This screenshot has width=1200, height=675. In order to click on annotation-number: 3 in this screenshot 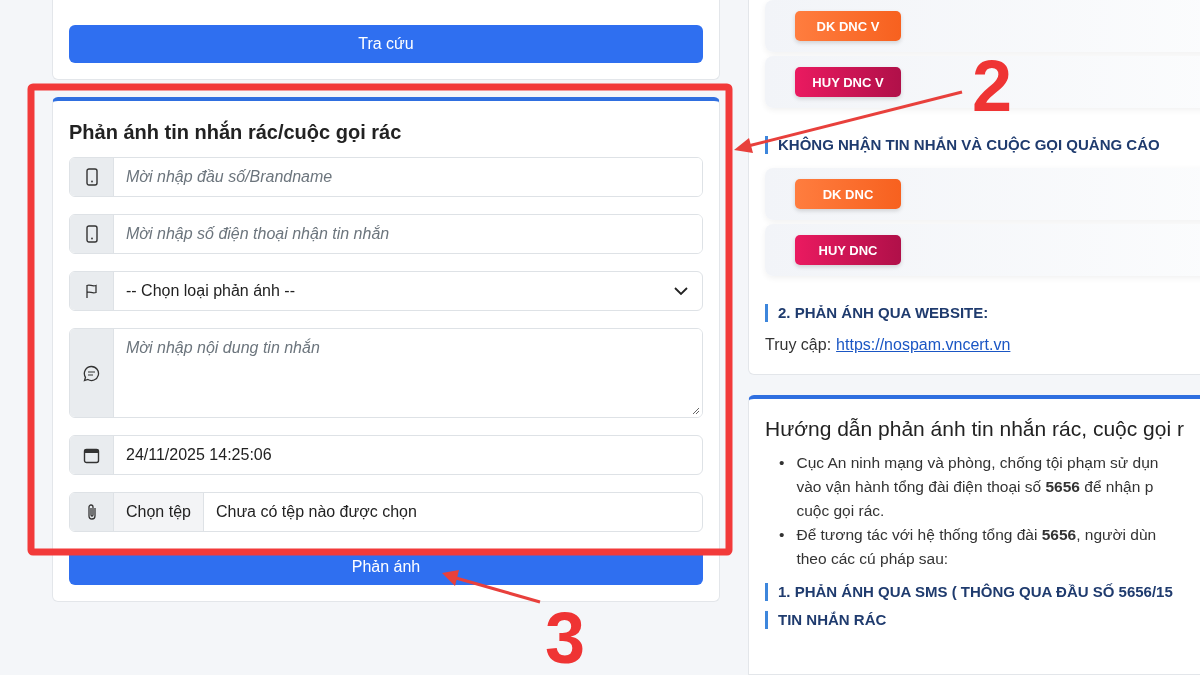, I will do `click(565, 638)`.